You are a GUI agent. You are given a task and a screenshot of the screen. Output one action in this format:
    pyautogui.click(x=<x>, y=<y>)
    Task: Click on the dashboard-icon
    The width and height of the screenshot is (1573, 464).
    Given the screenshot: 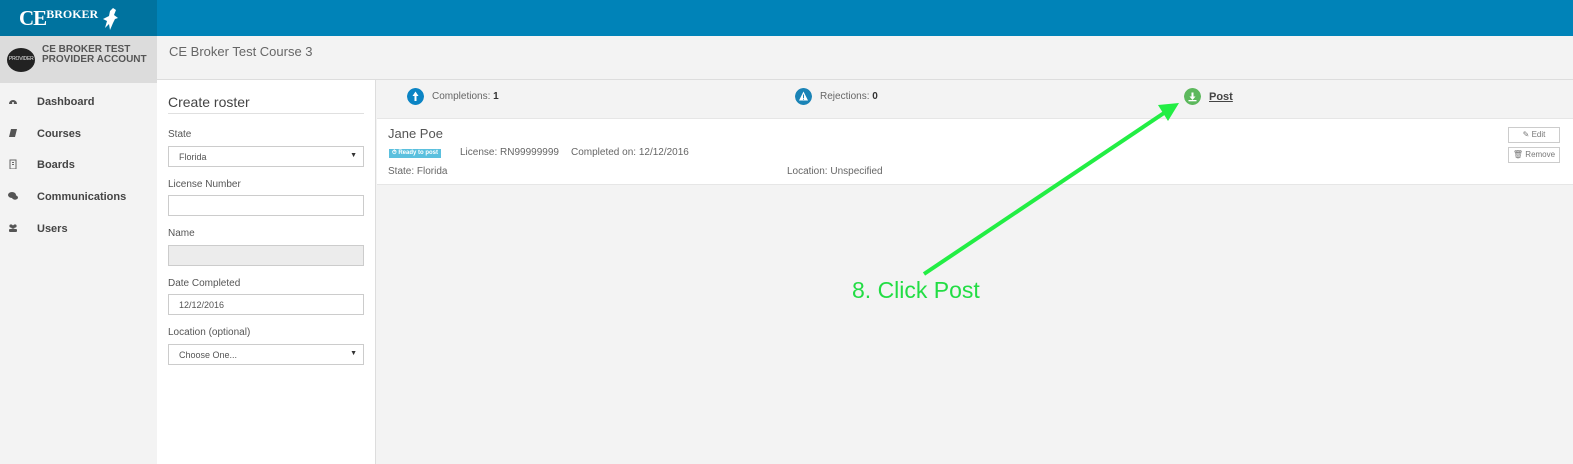 What is the action you would take?
    pyautogui.click(x=13, y=102)
    